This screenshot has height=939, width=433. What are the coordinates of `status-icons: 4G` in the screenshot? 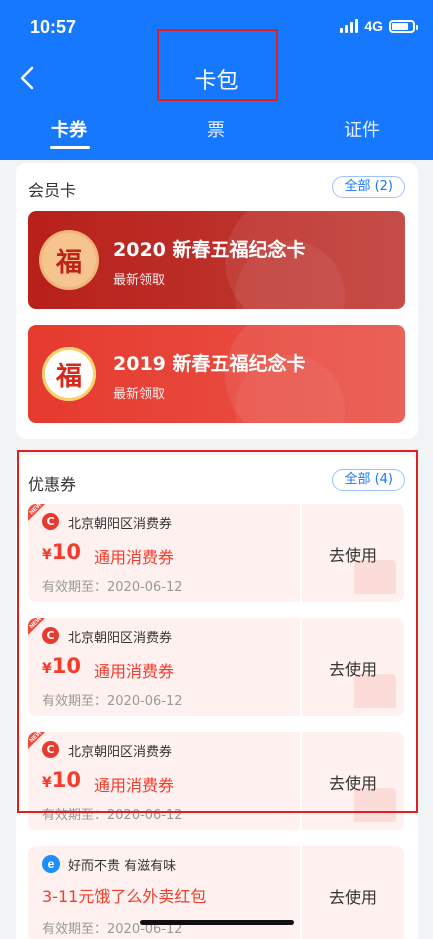 It's located at (379, 26).